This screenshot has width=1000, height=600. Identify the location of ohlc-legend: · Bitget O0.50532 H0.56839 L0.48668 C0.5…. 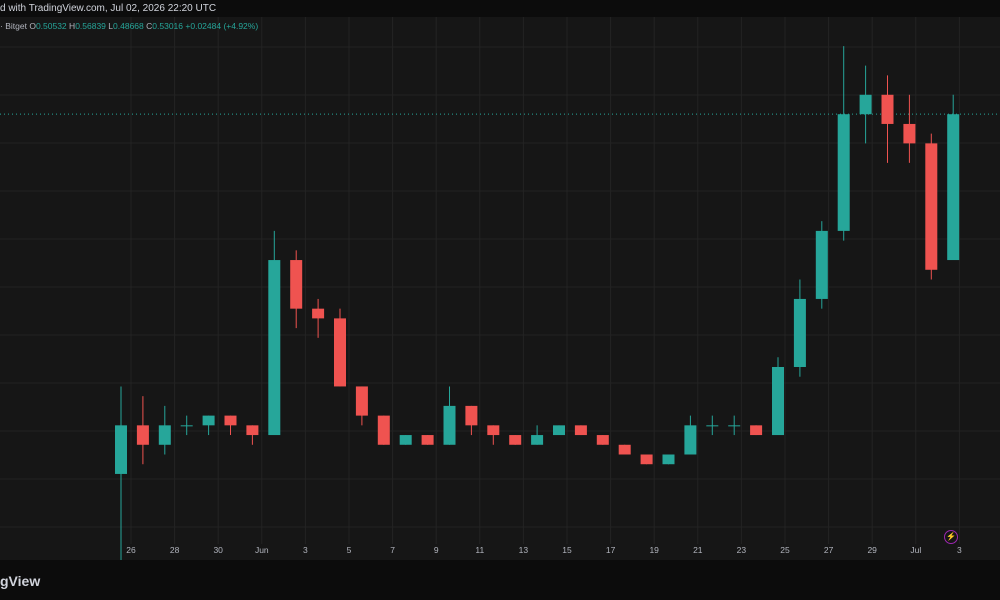
(129, 26).